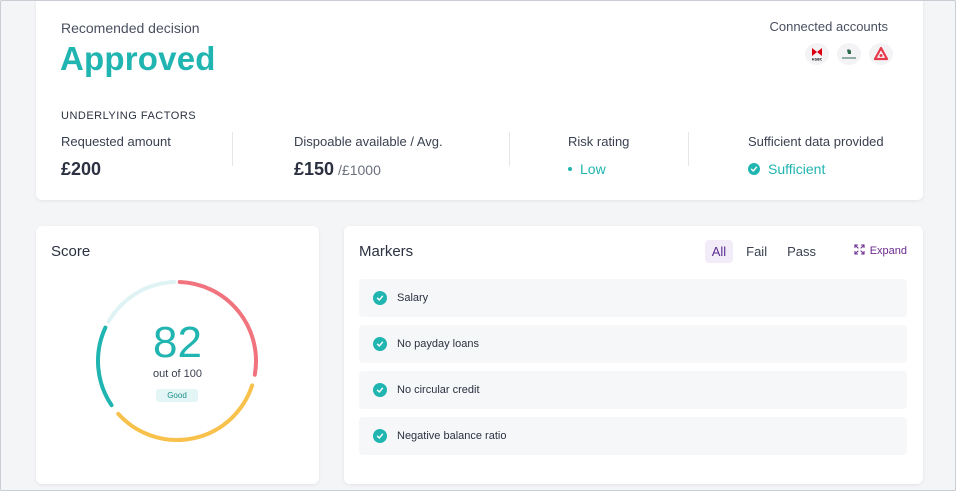 This screenshot has height=491, width=956. What do you see at coordinates (816, 141) in the screenshot?
I see `sufficient-data-label: Sufficient data provided` at bounding box center [816, 141].